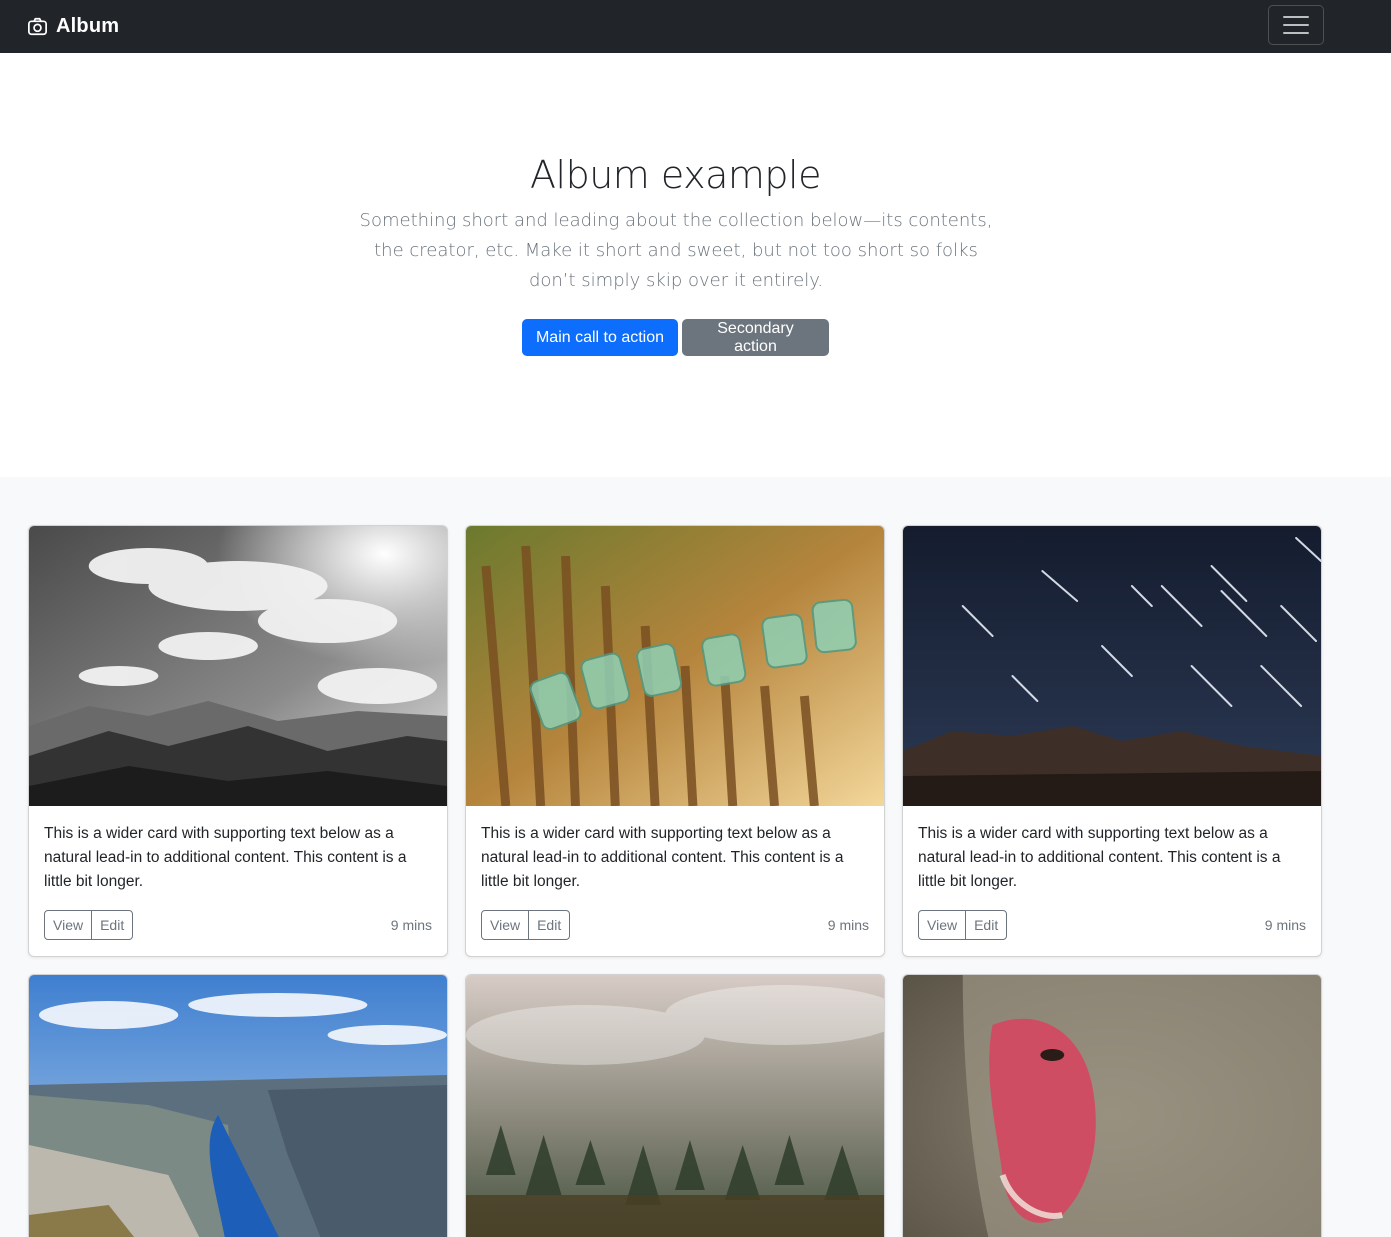  I want to click on hamburger-menu-icon, so click(1296, 17).